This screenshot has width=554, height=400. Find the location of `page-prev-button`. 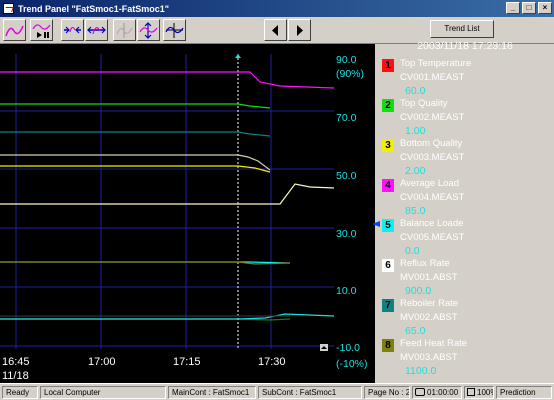

page-prev-button is located at coordinates (275, 30).